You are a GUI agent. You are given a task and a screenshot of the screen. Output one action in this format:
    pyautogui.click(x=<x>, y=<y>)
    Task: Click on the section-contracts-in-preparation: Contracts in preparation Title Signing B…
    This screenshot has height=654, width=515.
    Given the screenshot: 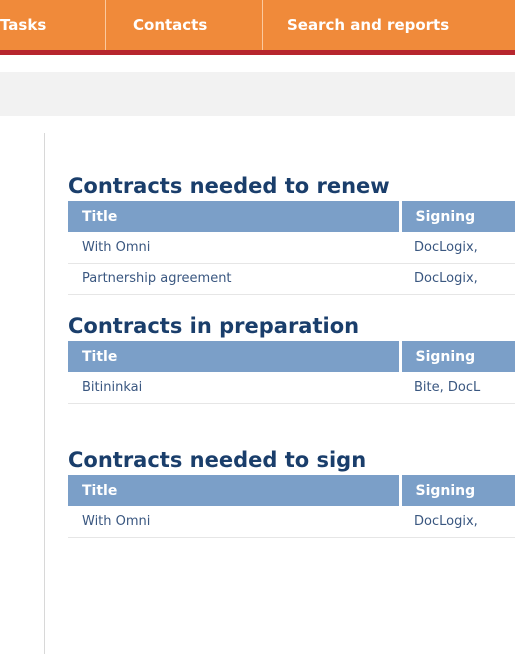 What is the action you would take?
    pyautogui.click(x=291, y=357)
    